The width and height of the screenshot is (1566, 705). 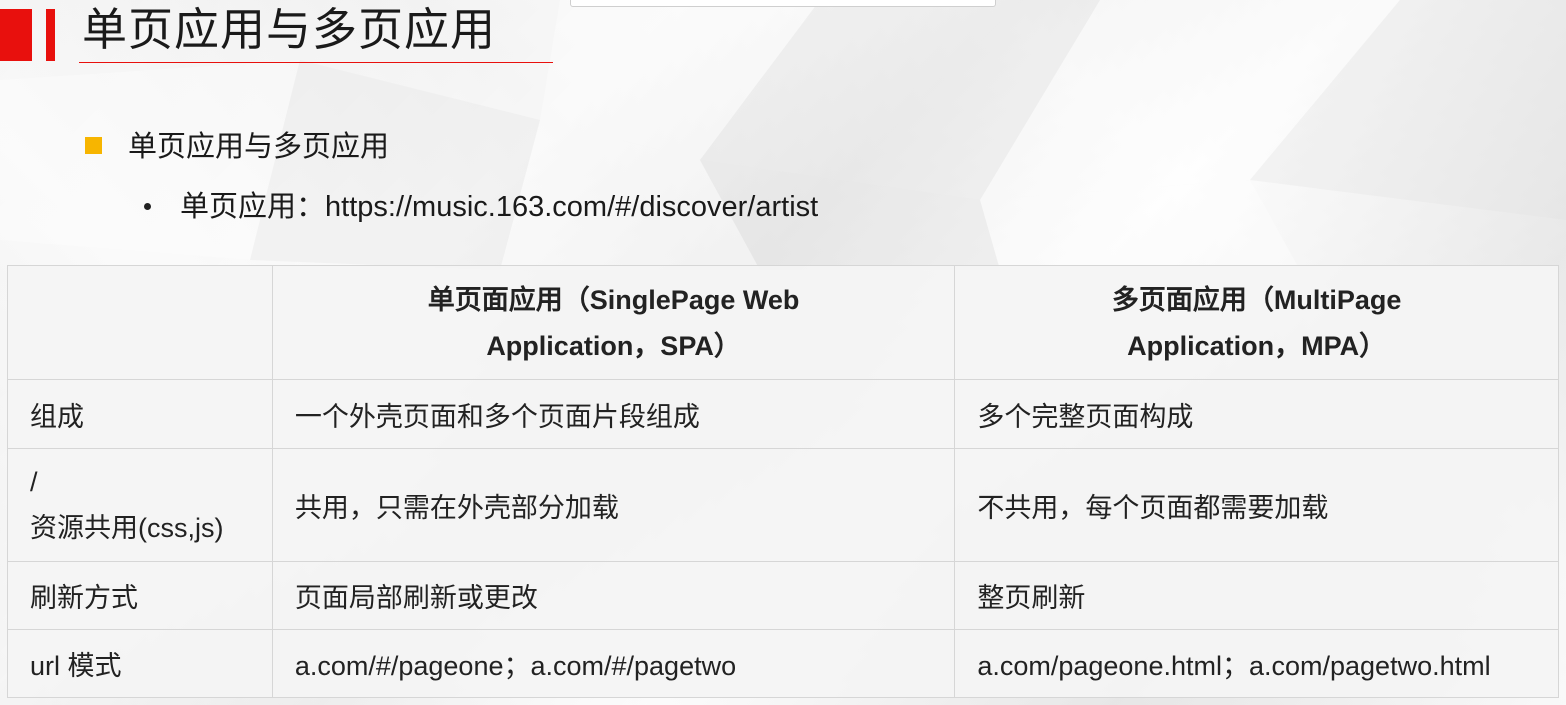 I want to click on header-mpa: 多页面应用（MultiPage Application，MPA）, so click(x=1256, y=322).